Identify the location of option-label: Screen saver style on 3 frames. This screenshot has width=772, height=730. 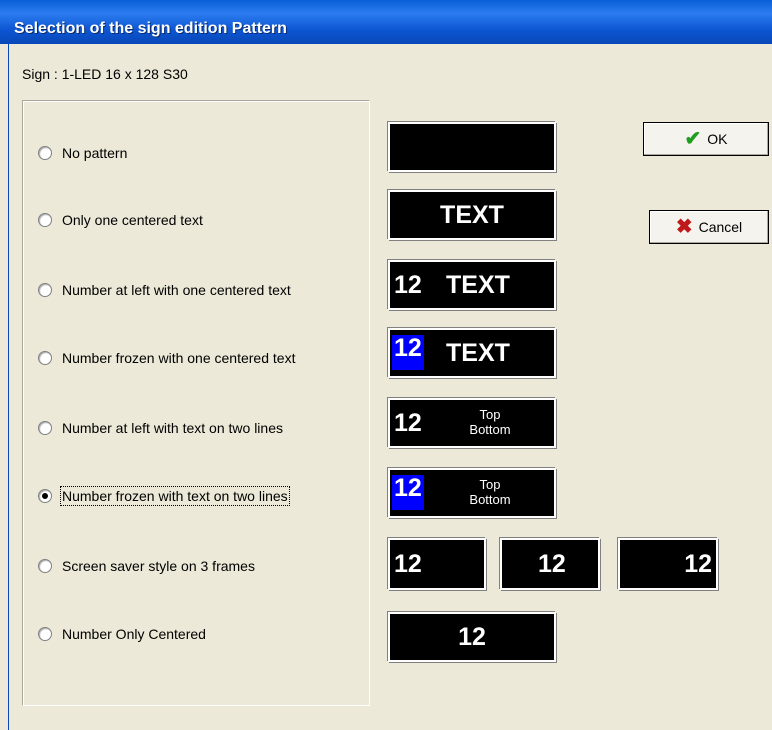
(158, 566).